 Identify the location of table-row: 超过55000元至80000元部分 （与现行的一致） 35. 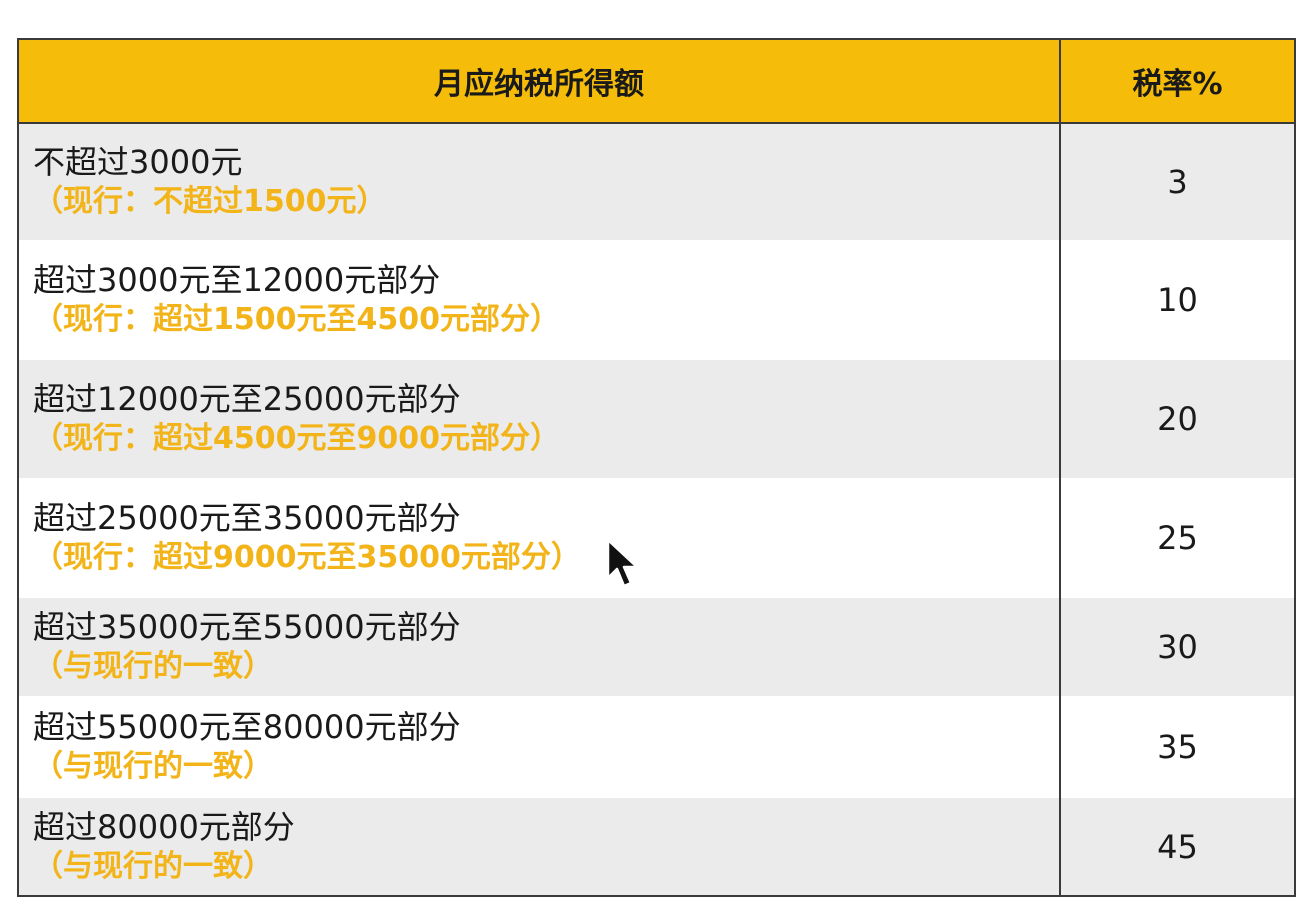
(656, 747).